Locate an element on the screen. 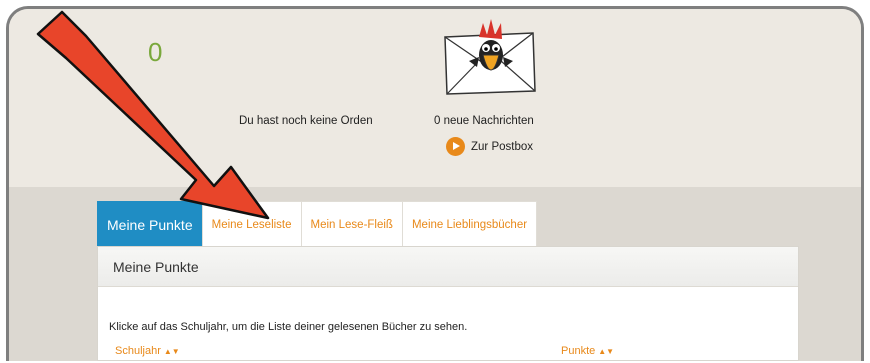  messages-count-text: 0 neue Nachrichten is located at coordinates (484, 121).